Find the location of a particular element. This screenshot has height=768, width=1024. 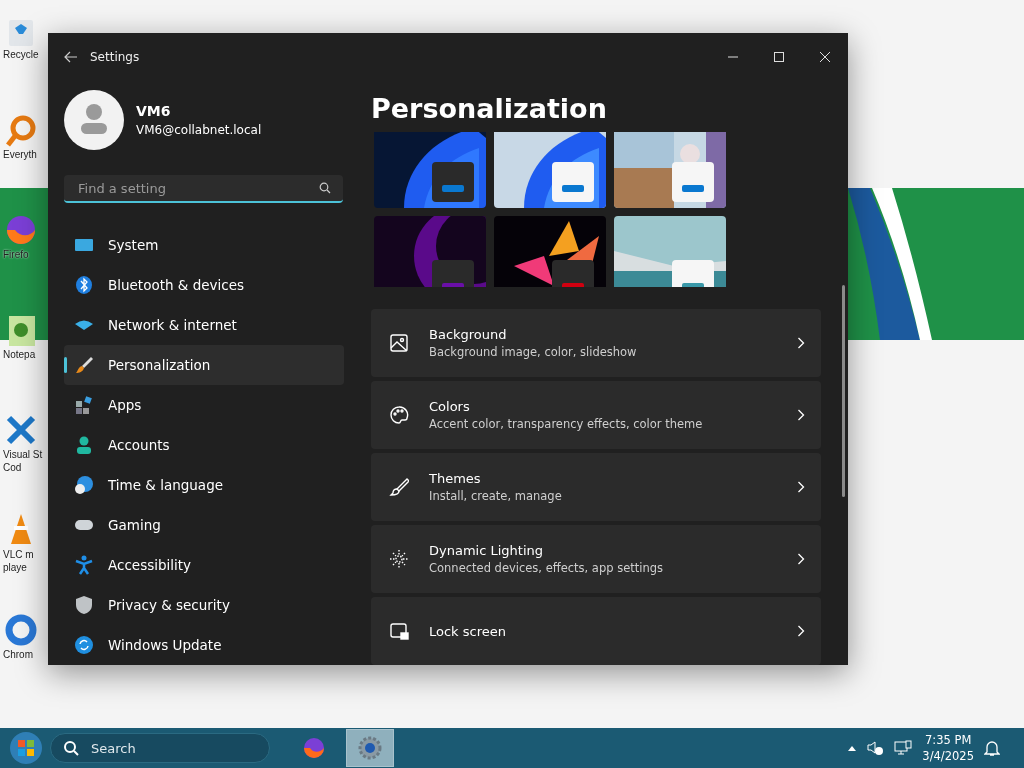

bluetooth-icon is located at coordinates (84, 285).